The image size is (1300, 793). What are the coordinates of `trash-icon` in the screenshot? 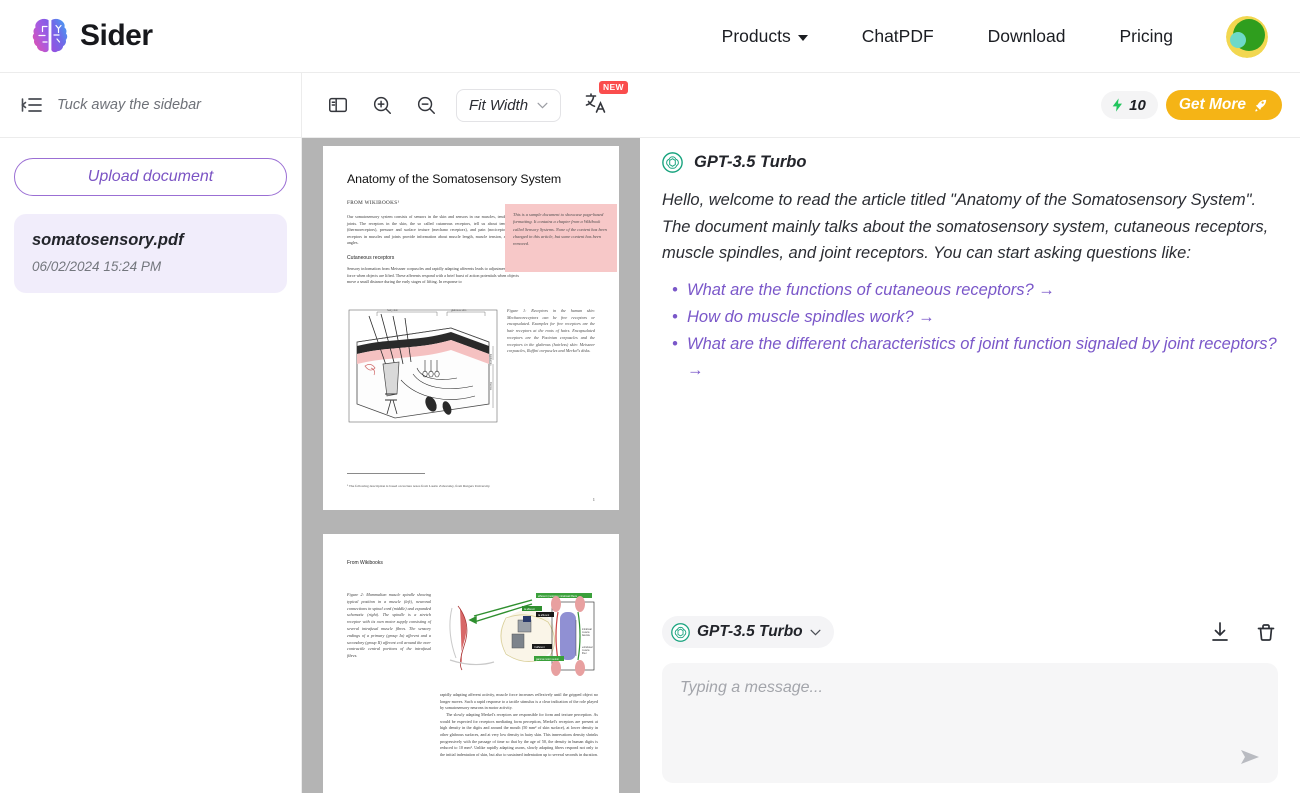 It's located at (1266, 632).